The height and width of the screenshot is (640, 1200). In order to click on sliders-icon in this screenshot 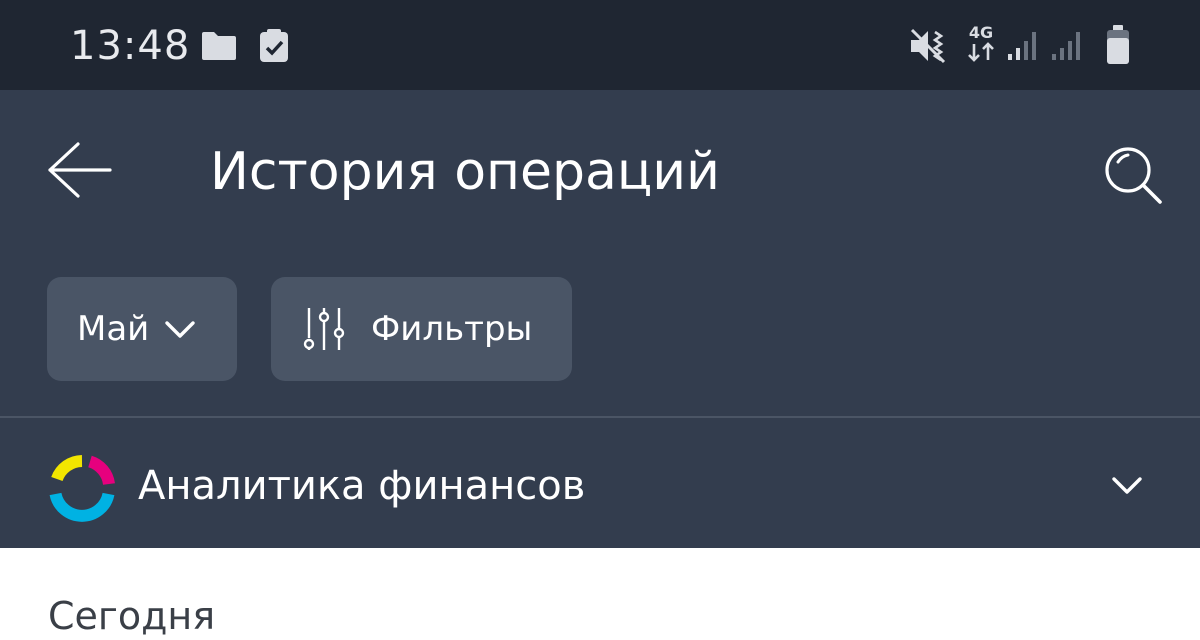, I will do `click(324, 329)`.